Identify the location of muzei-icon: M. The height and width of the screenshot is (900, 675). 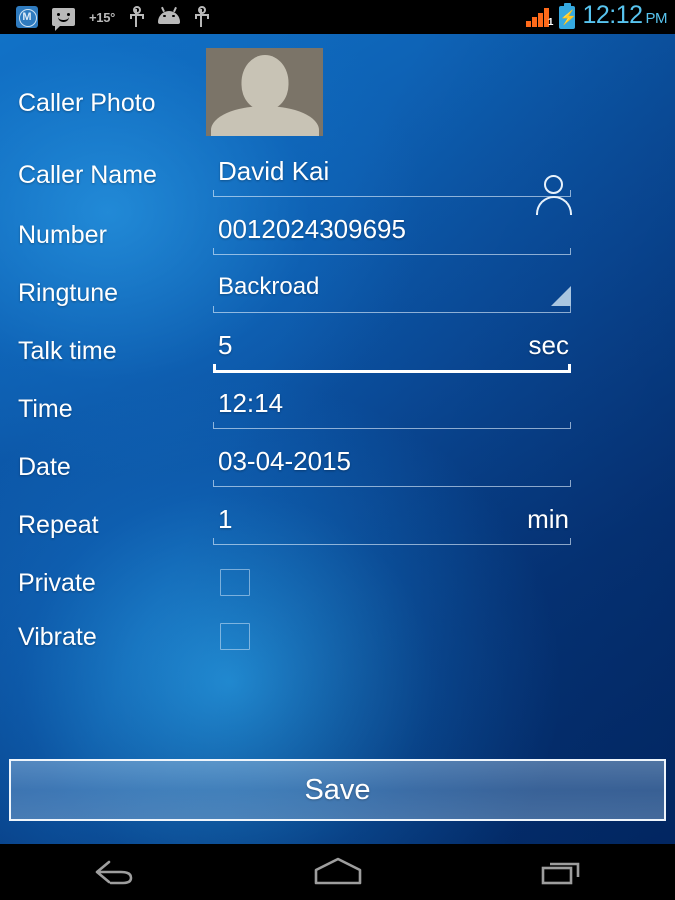
(27, 17).